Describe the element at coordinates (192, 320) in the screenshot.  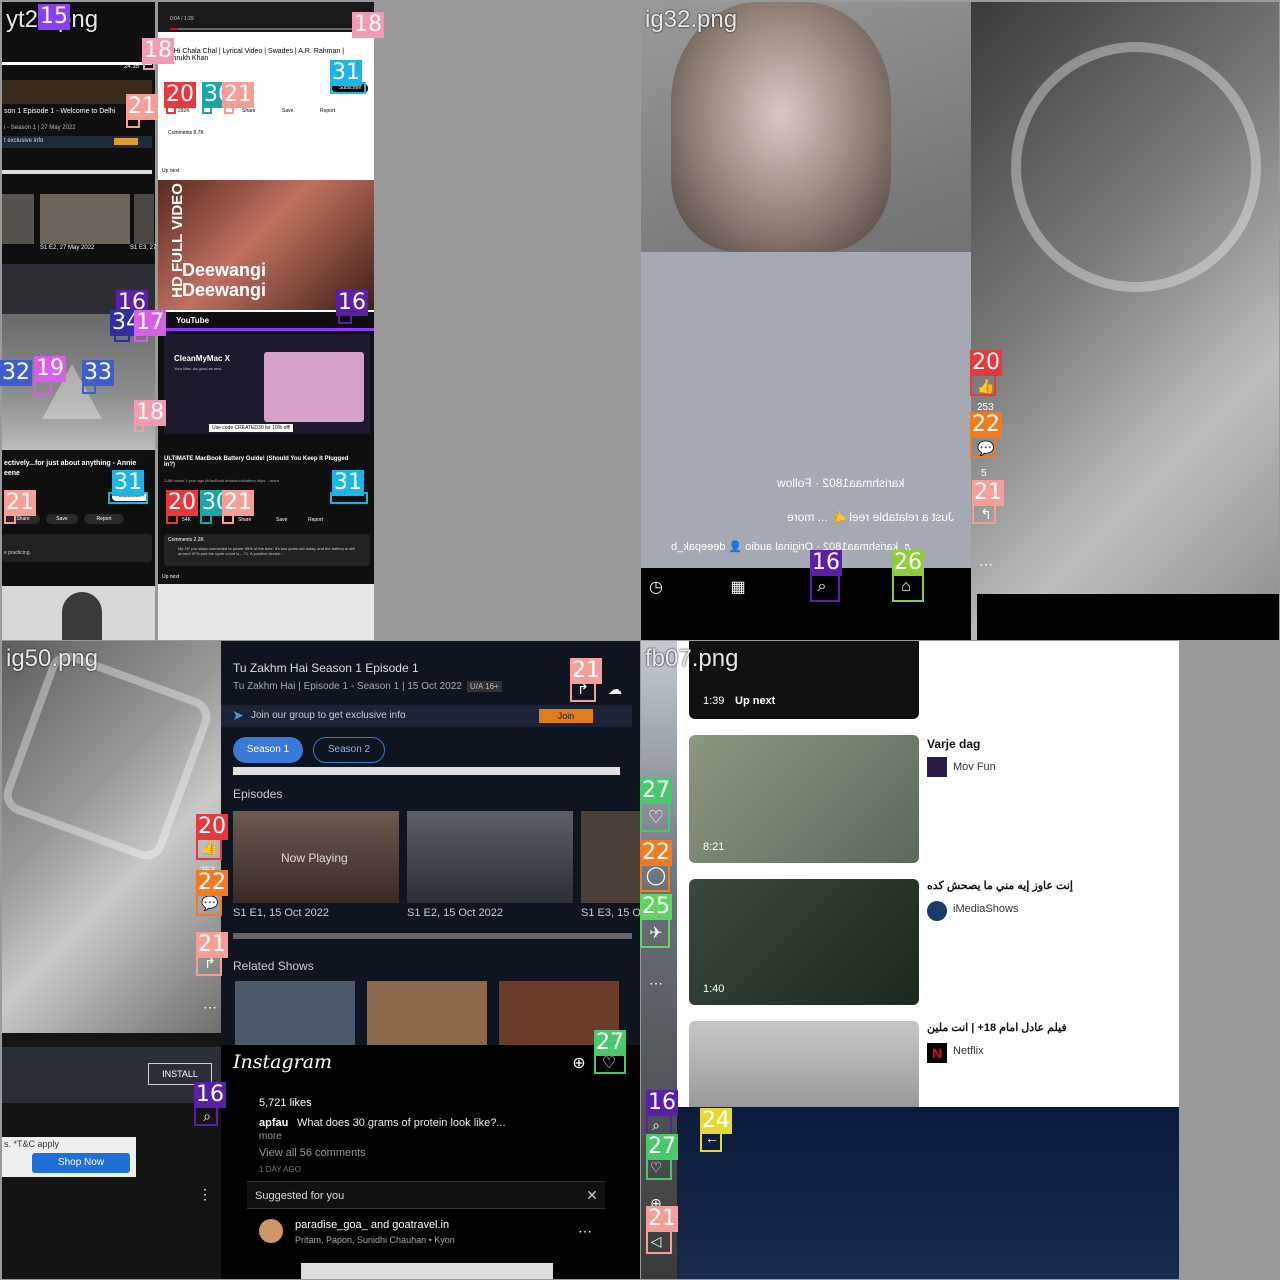
I see `youtube-logo: YouTube` at that location.